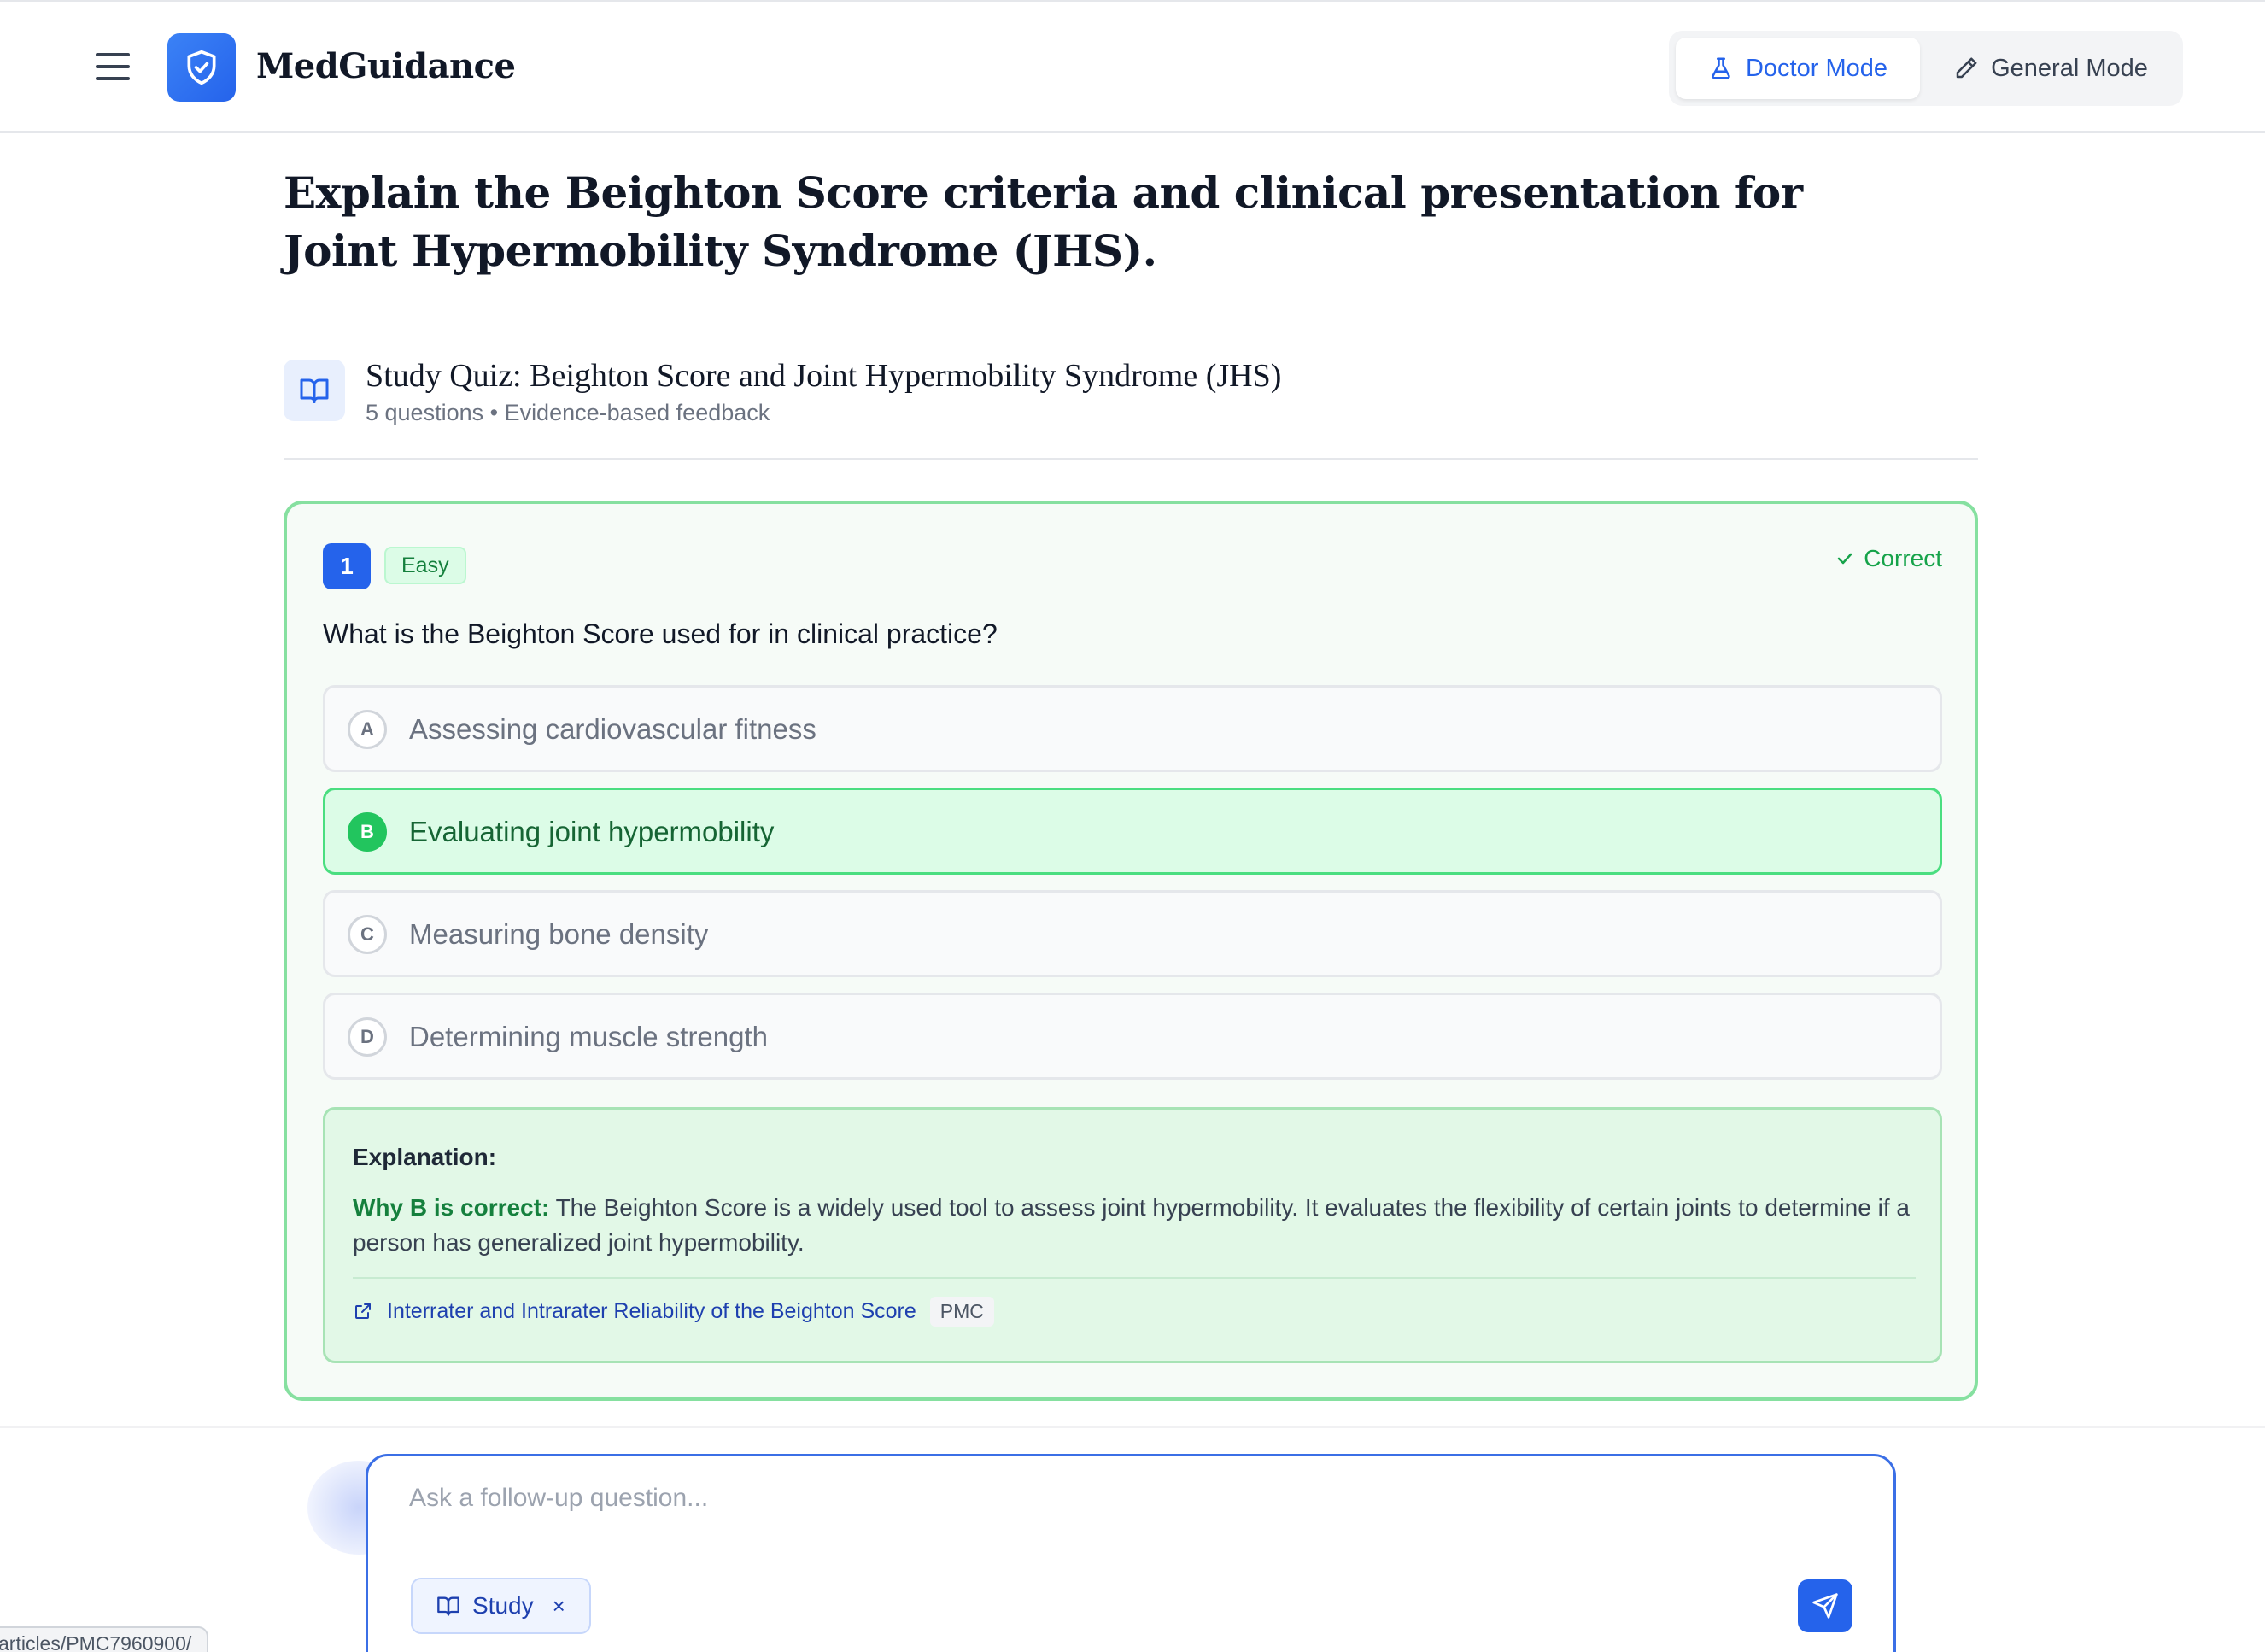 Image resolution: width=2265 pixels, height=1652 pixels. I want to click on follow-up-input, so click(1092, 1498).